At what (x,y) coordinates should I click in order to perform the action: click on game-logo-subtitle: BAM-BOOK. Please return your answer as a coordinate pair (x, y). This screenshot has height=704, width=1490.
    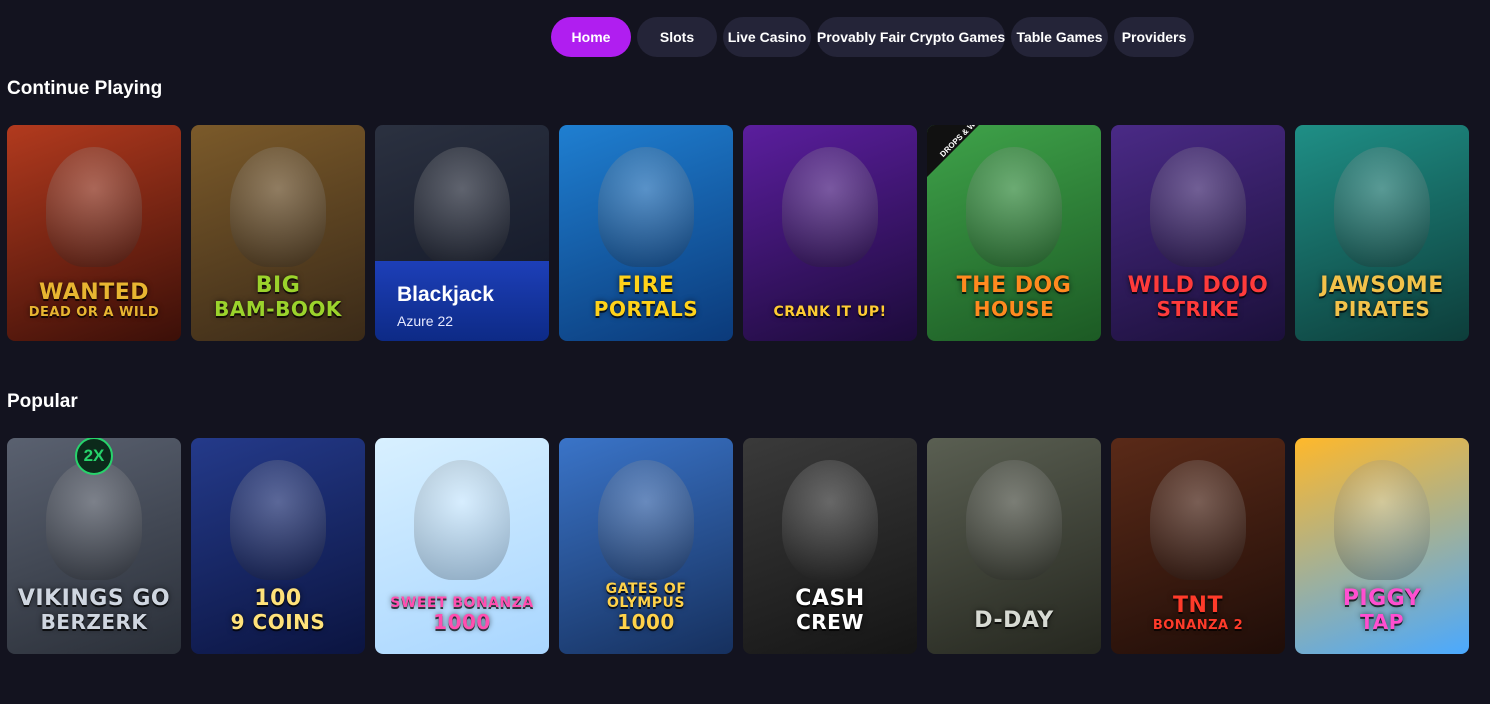
    Looking at the image, I should click on (278, 309).